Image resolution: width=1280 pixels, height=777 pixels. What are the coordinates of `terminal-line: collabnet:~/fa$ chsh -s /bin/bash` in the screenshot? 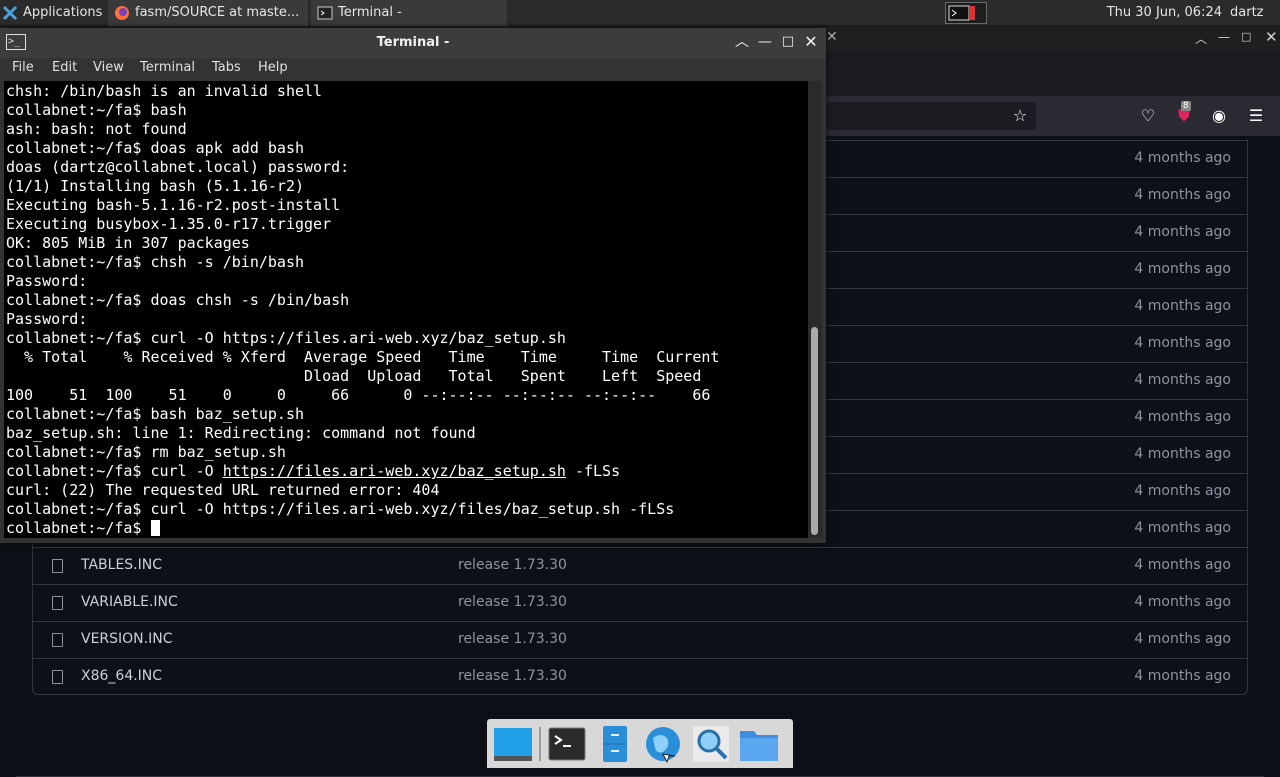 It's located at (155, 262).